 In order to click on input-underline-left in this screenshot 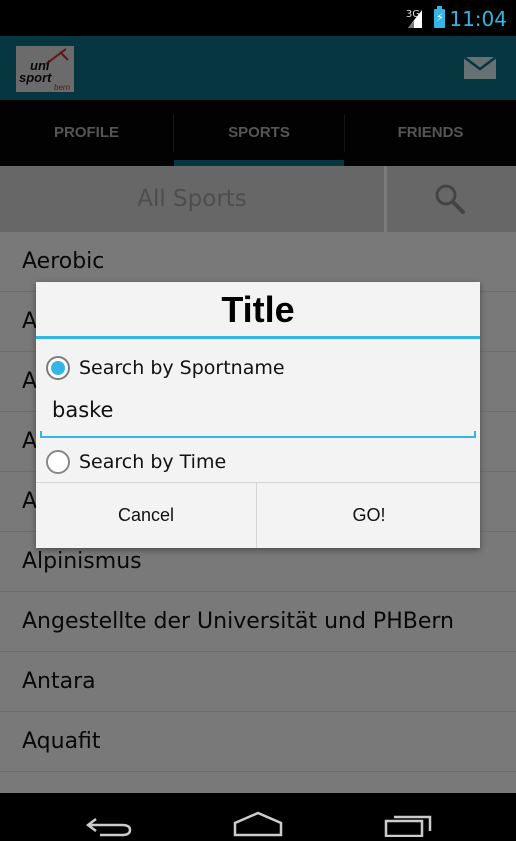, I will do `click(41, 434)`.